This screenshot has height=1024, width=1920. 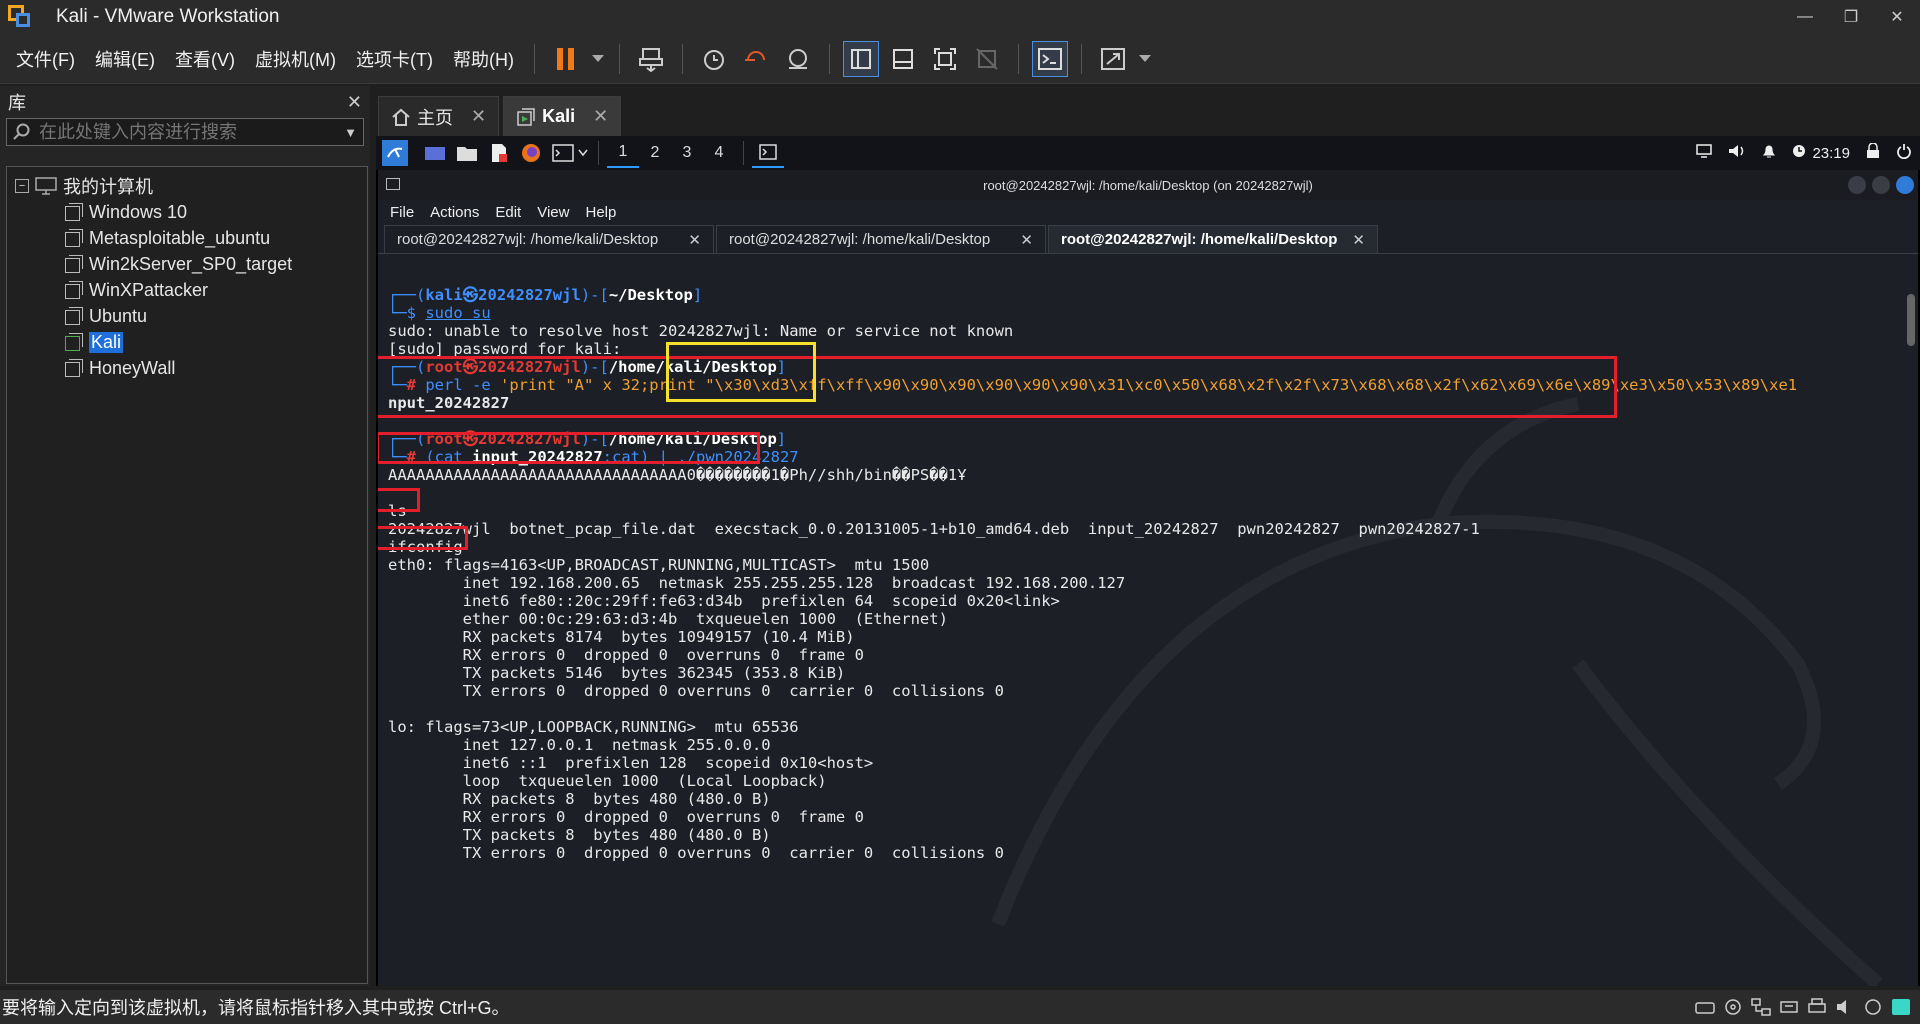 I want to click on terminal-tab-1: root@20242827wjl: /home/kali/Desktop ✕, so click(x=549, y=239).